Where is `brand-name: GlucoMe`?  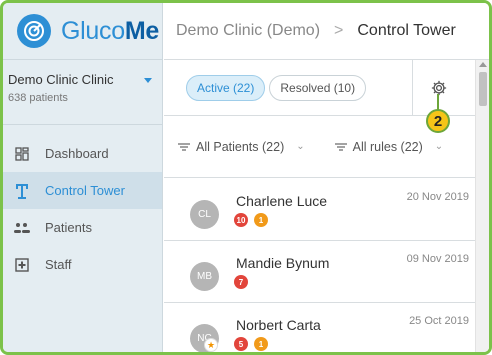
brand-name: GlucoMe is located at coordinates (110, 30).